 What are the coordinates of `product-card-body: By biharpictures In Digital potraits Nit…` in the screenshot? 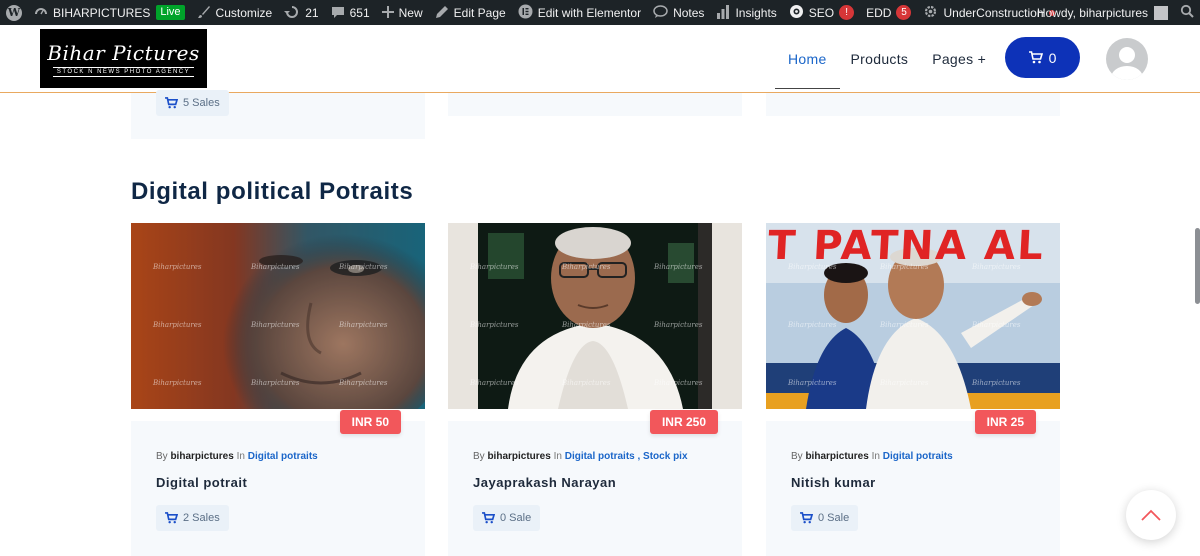 It's located at (913, 488).